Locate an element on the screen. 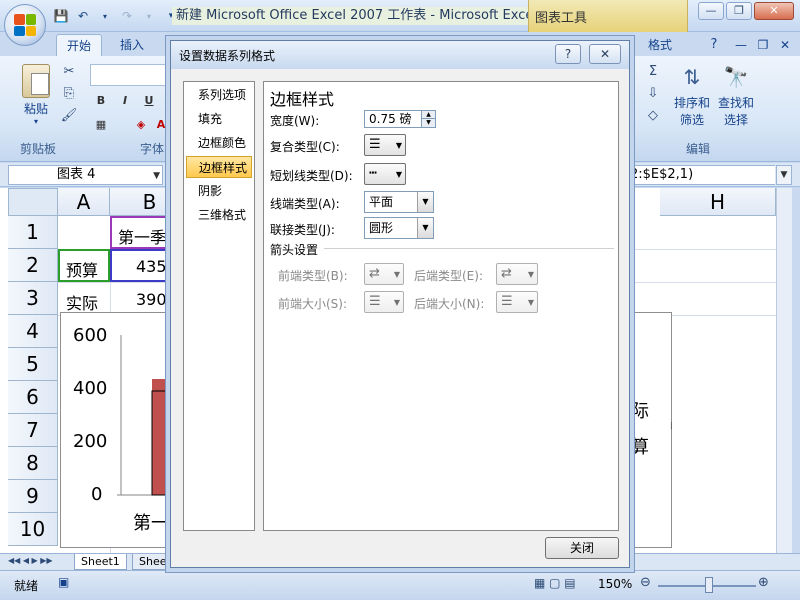 The image size is (800, 600). zoom-slider-thumb is located at coordinates (709, 585).